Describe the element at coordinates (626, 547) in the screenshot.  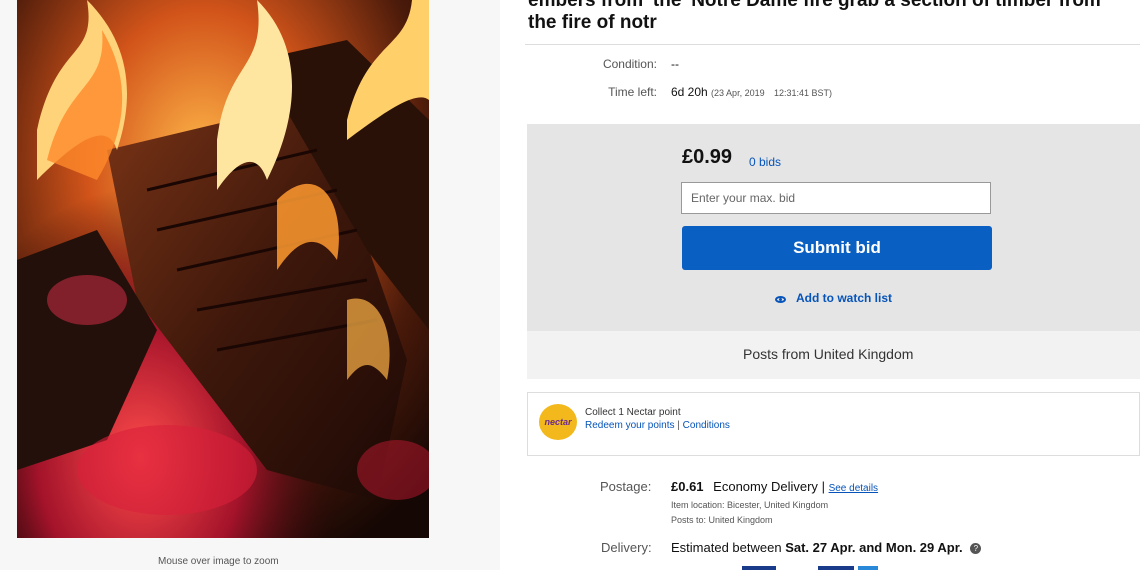
I see `delivery-label: Delivery:` at that location.